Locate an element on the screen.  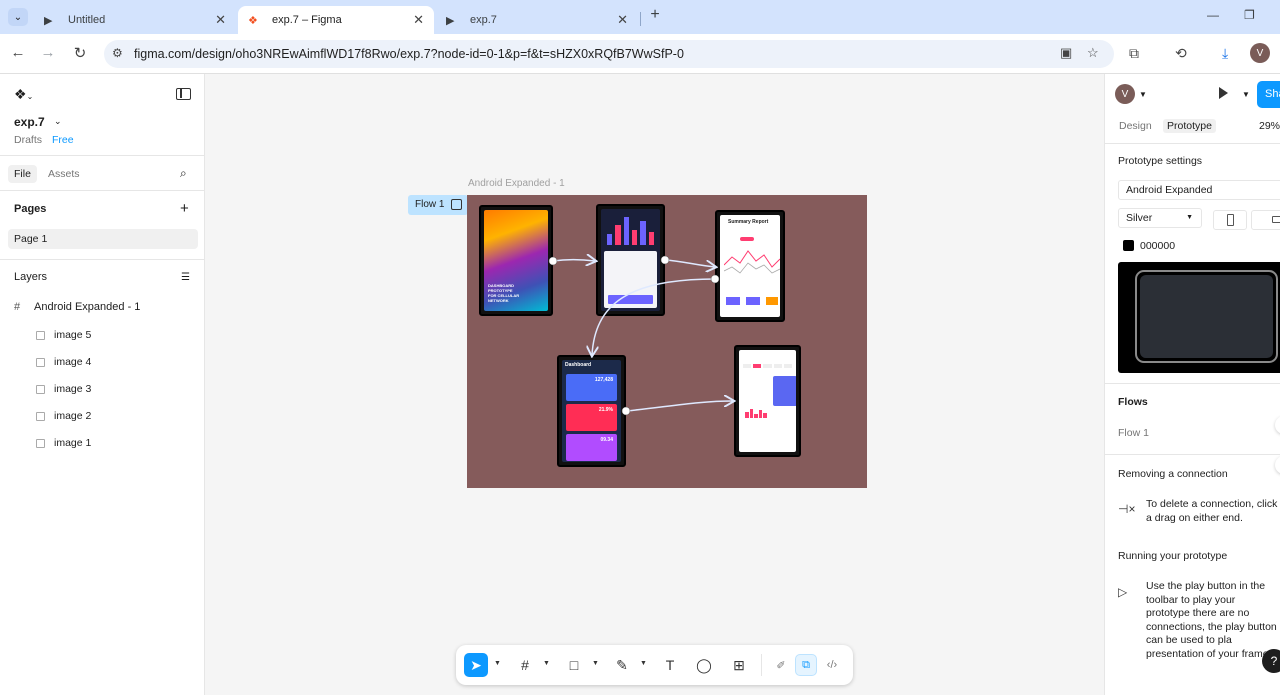
tab-untitled: ▶ Untitled ✕ is located at coordinates (135, 20).